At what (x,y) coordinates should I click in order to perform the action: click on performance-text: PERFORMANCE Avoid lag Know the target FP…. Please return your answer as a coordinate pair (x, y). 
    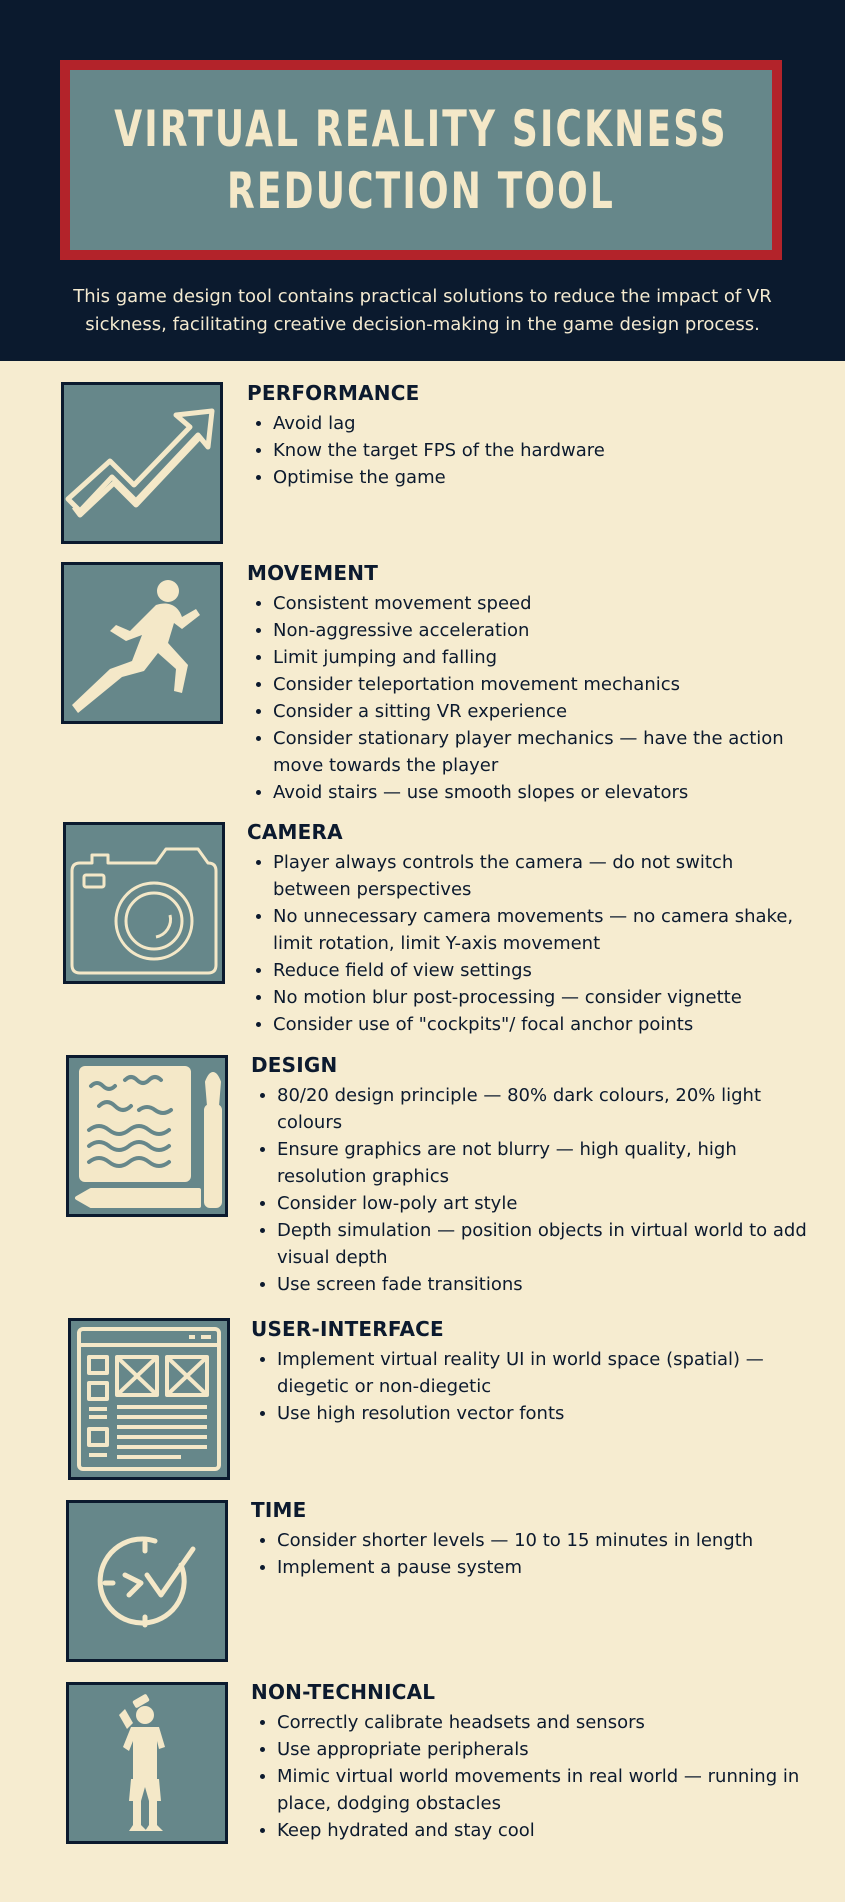
    Looking at the image, I should click on (527, 435).